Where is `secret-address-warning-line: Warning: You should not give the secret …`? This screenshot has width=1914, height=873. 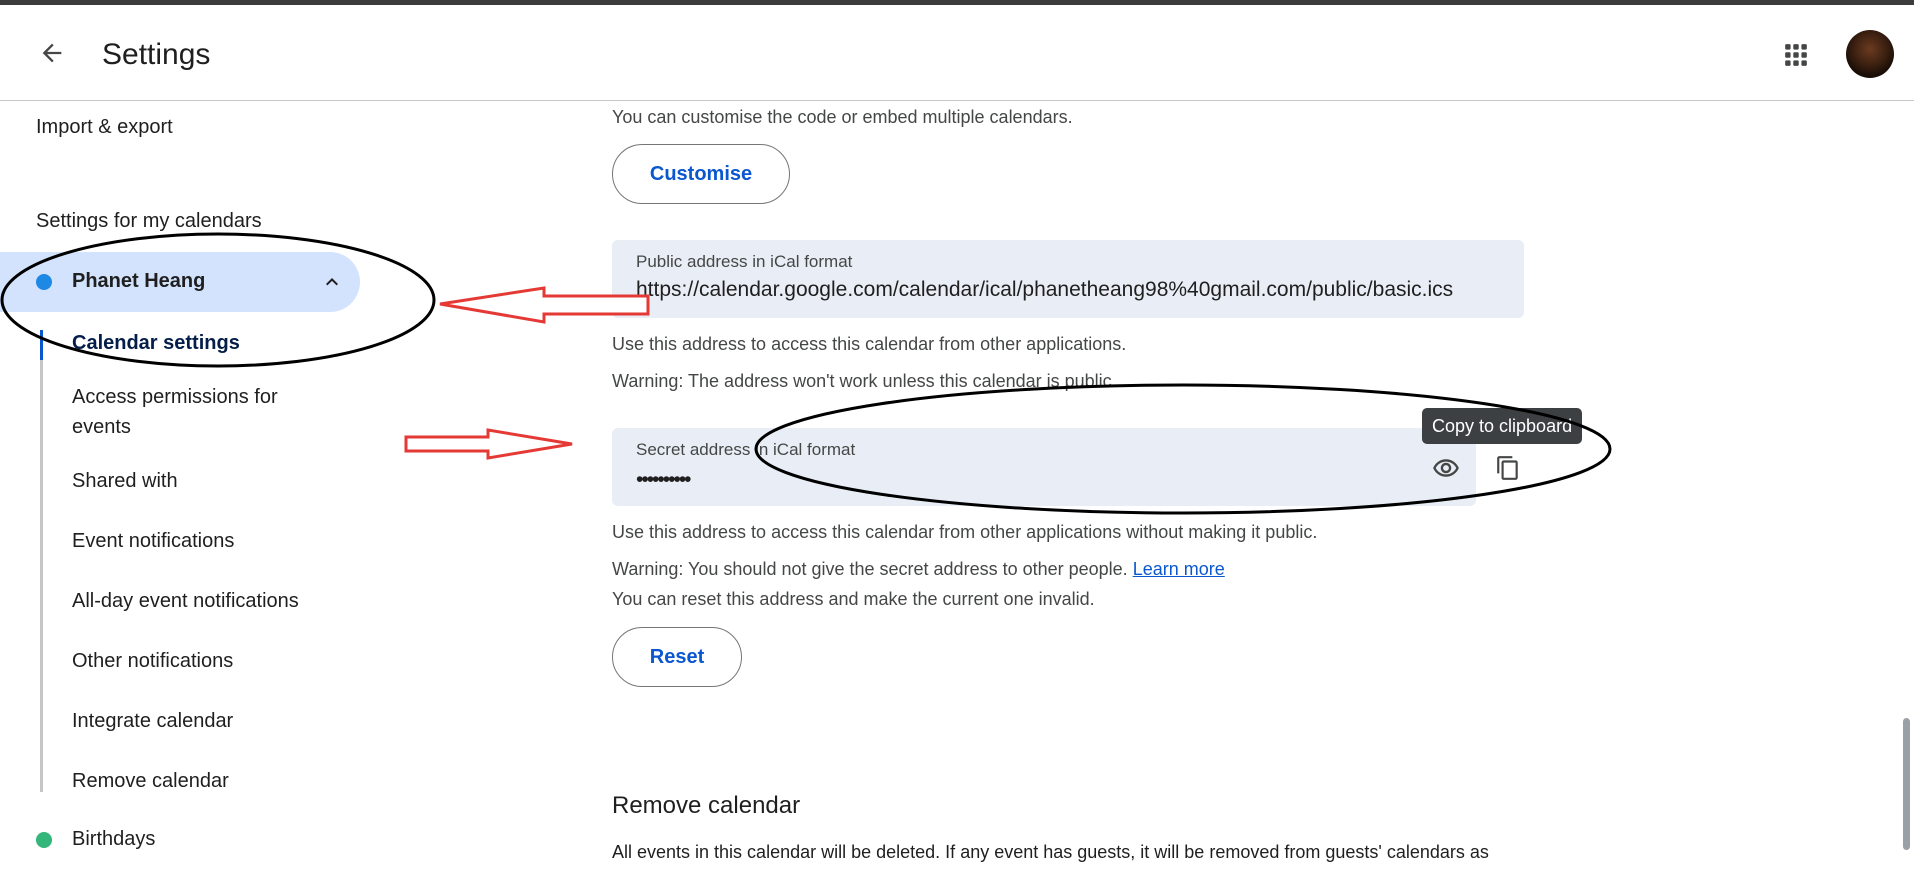
secret-address-warning-line: Warning: You should not give the secret … is located at coordinates (918, 569).